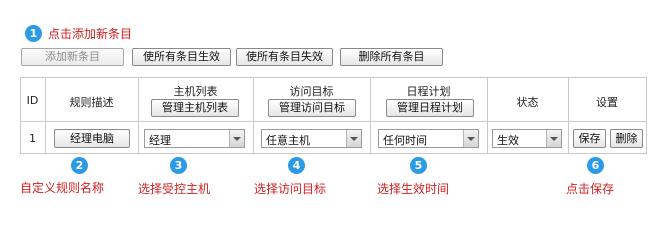  Describe the element at coordinates (391, 57) in the screenshot. I see `delete-all-button: 删除所有条目` at that location.